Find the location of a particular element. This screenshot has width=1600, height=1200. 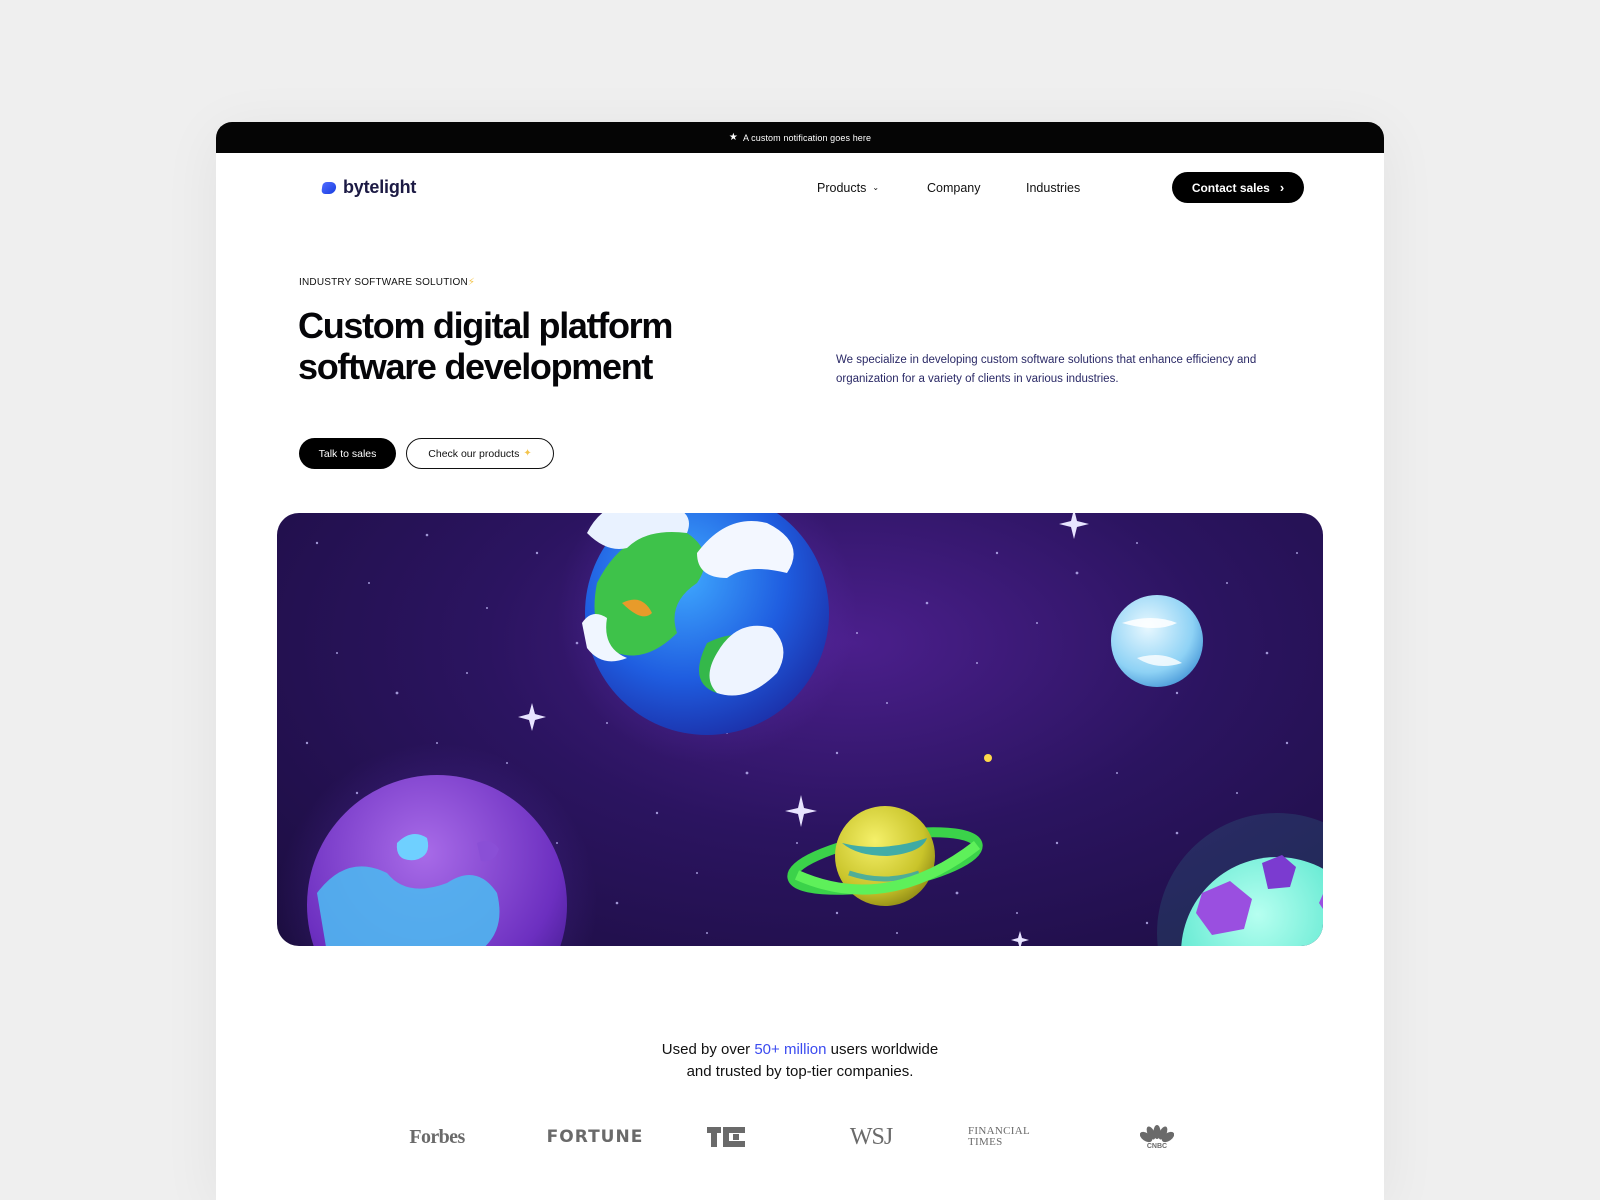

sparkle-icon: ⚡ is located at coordinates (471, 282).